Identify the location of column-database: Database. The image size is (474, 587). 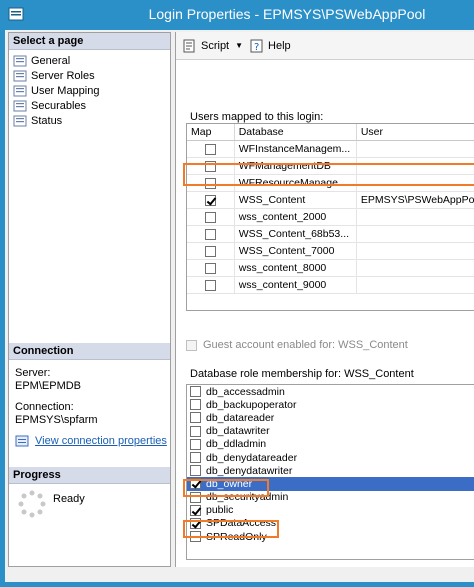
(296, 132).